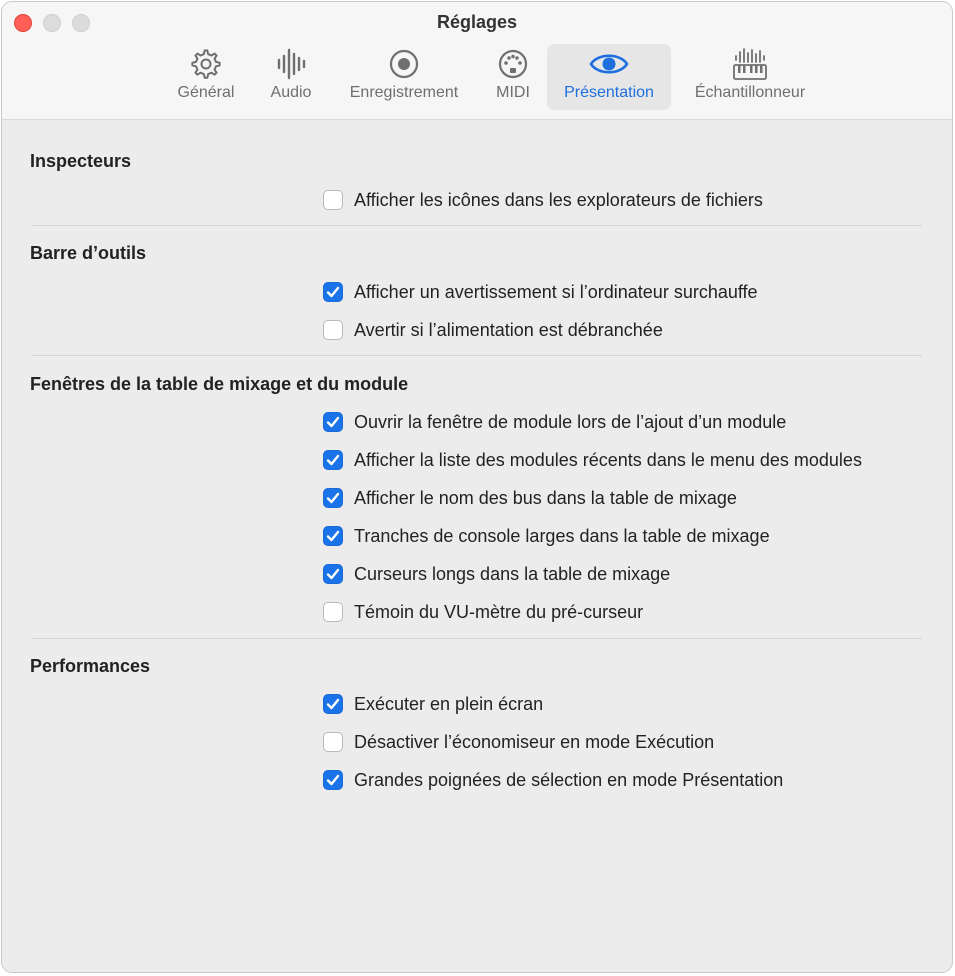 The height and width of the screenshot is (976, 955). What do you see at coordinates (291, 64) in the screenshot?
I see `waveform-icon` at bounding box center [291, 64].